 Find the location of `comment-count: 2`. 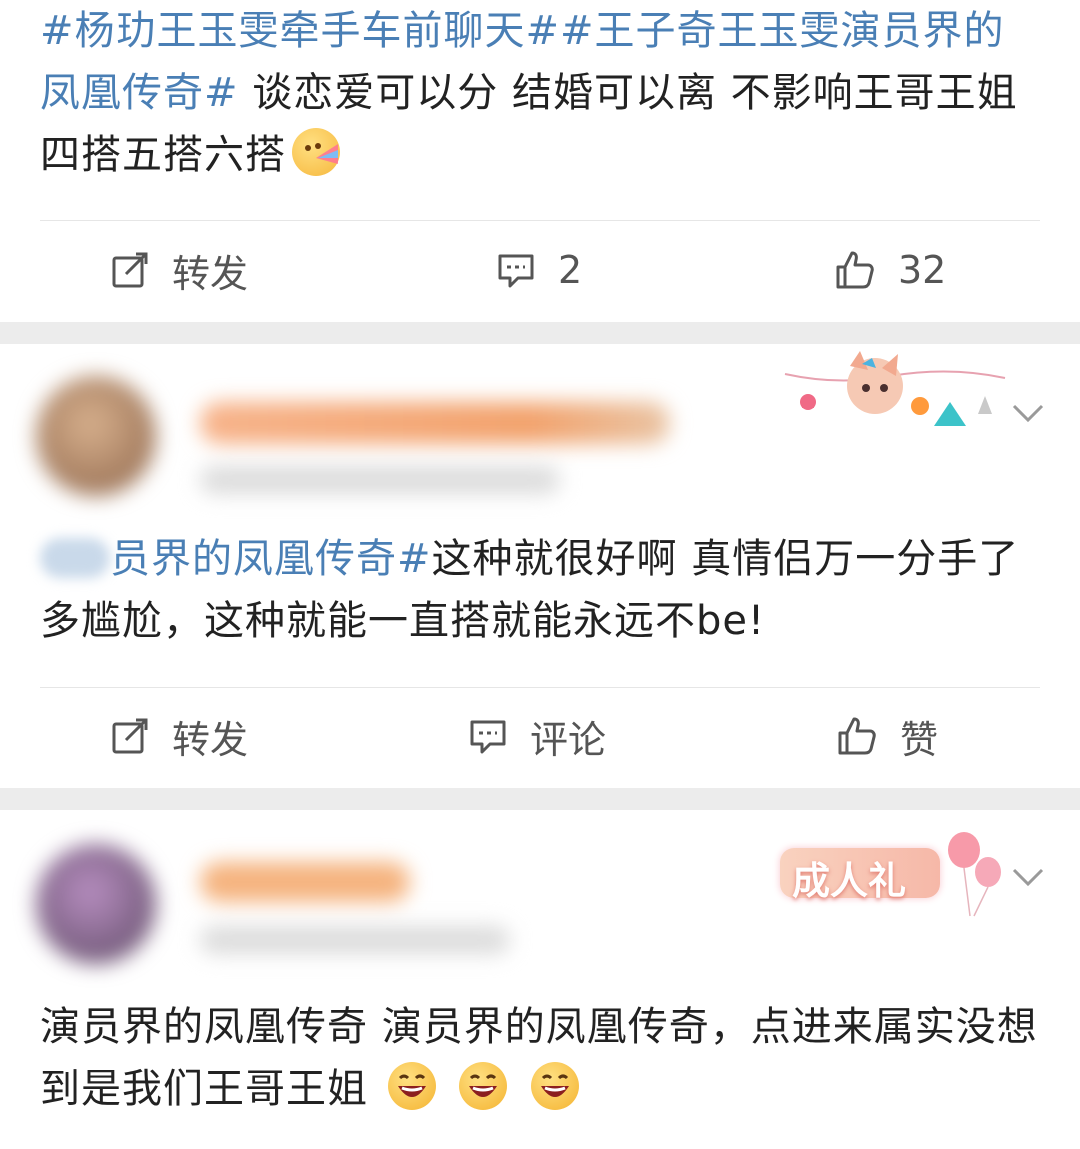

comment-count: 2 is located at coordinates (570, 270).